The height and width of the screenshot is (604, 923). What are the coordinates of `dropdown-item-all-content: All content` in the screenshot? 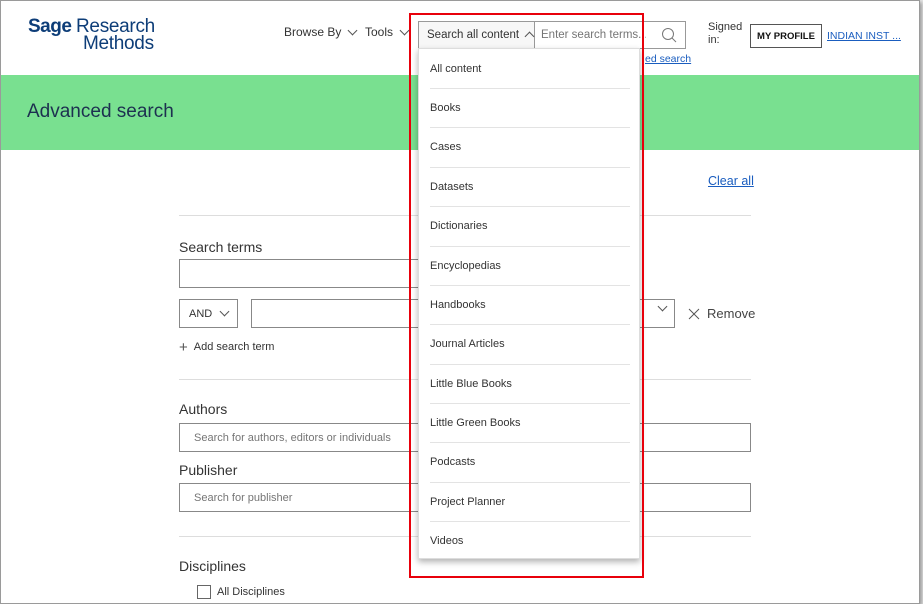 It's located at (530, 69).